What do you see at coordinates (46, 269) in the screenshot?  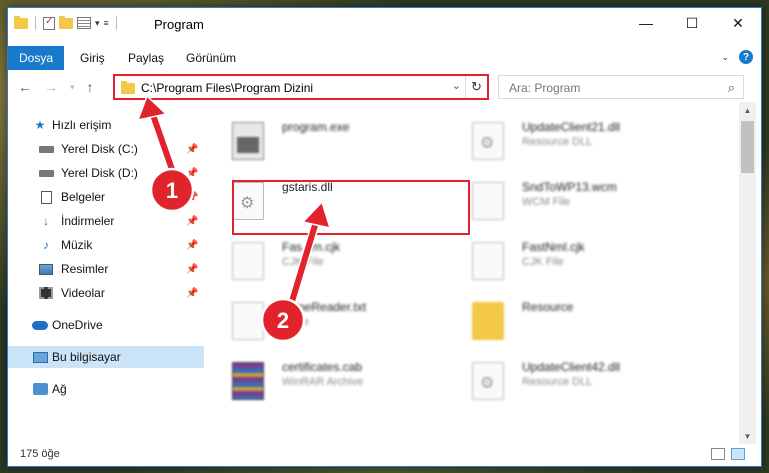 I see `pictures-icon` at bounding box center [46, 269].